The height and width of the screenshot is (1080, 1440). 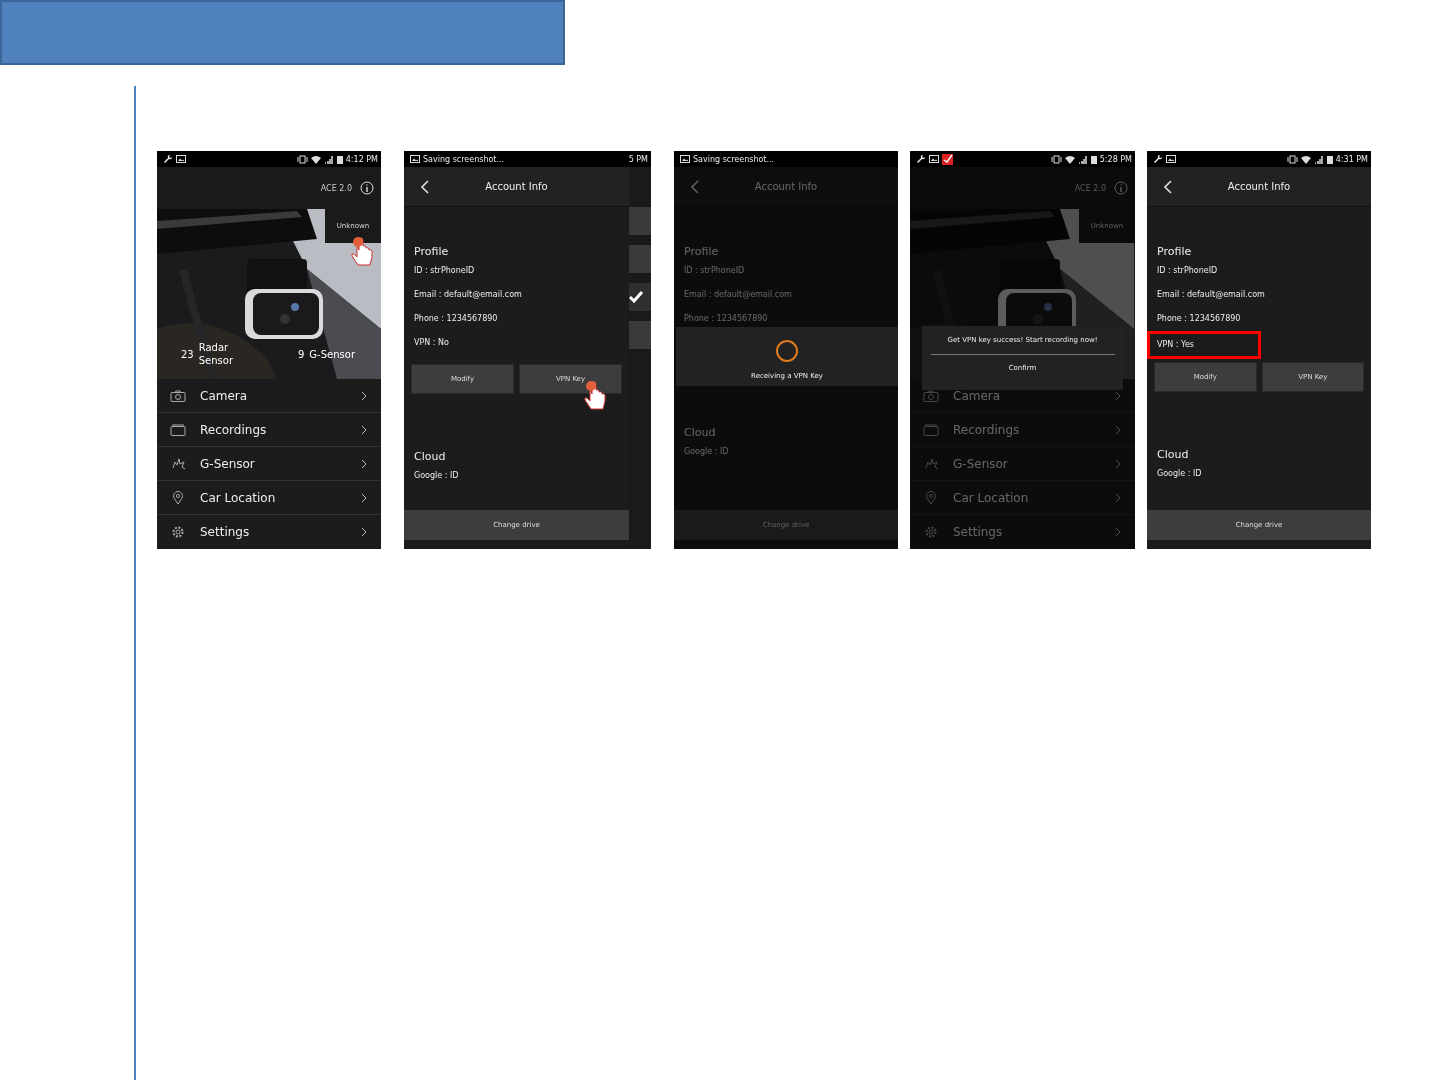 I want to click on status-time: 5:28 PM, so click(x=1115, y=159).